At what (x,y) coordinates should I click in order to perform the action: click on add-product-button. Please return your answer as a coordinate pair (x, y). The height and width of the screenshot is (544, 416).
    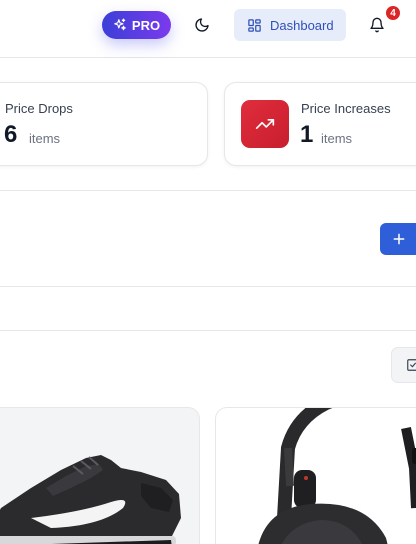
    Looking at the image, I should click on (398, 239).